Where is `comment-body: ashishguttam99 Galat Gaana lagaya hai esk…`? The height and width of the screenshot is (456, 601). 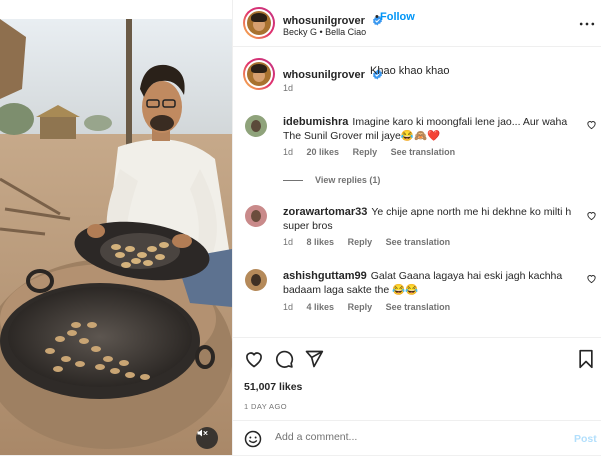 comment-body: ashishguttam99 Galat Gaana lagaya hai esk… is located at coordinates (429, 283).